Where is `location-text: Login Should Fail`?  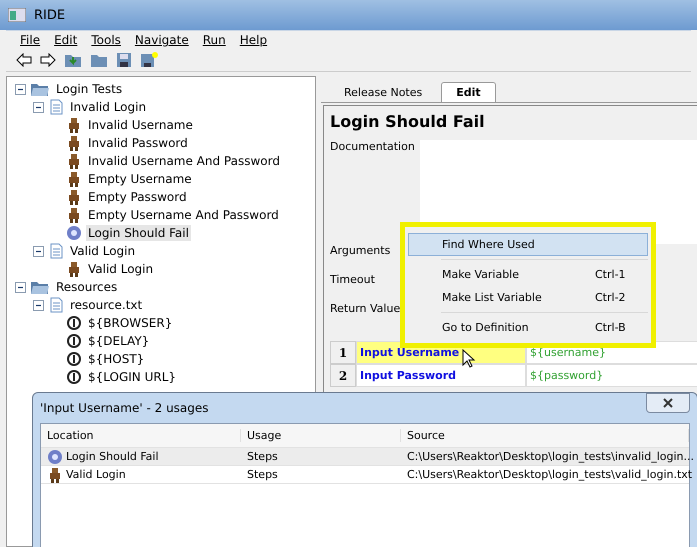 location-text: Login Should Fail is located at coordinates (112, 456).